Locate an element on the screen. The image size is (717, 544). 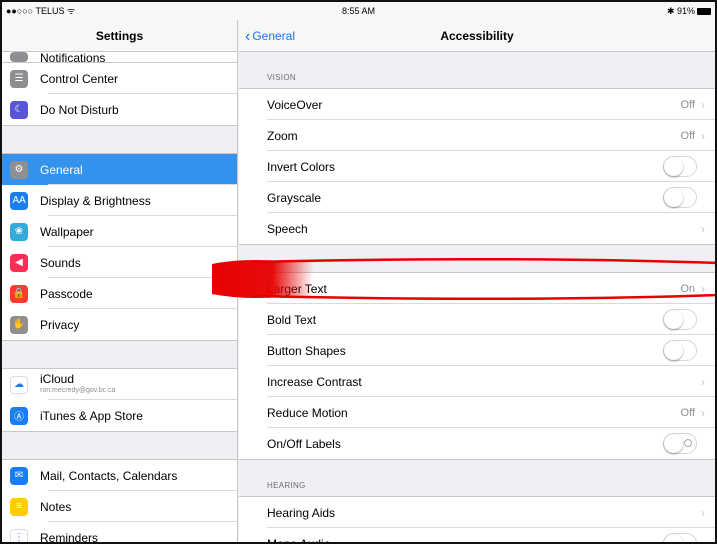
section-header-vision: VISION is located at coordinates (281, 77).